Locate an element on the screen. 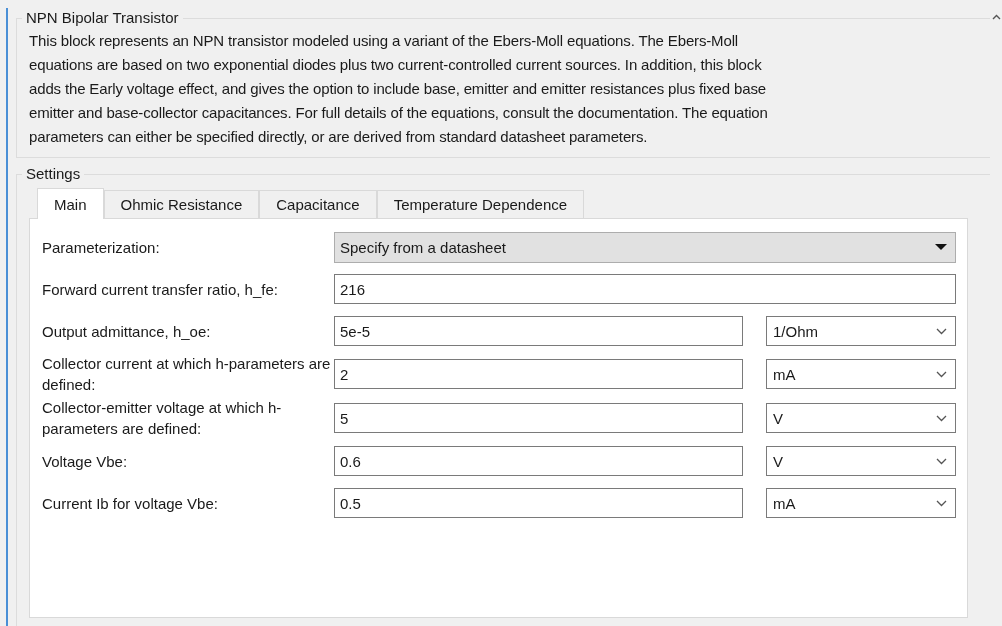  tab: Capacitance is located at coordinates (318, 204).